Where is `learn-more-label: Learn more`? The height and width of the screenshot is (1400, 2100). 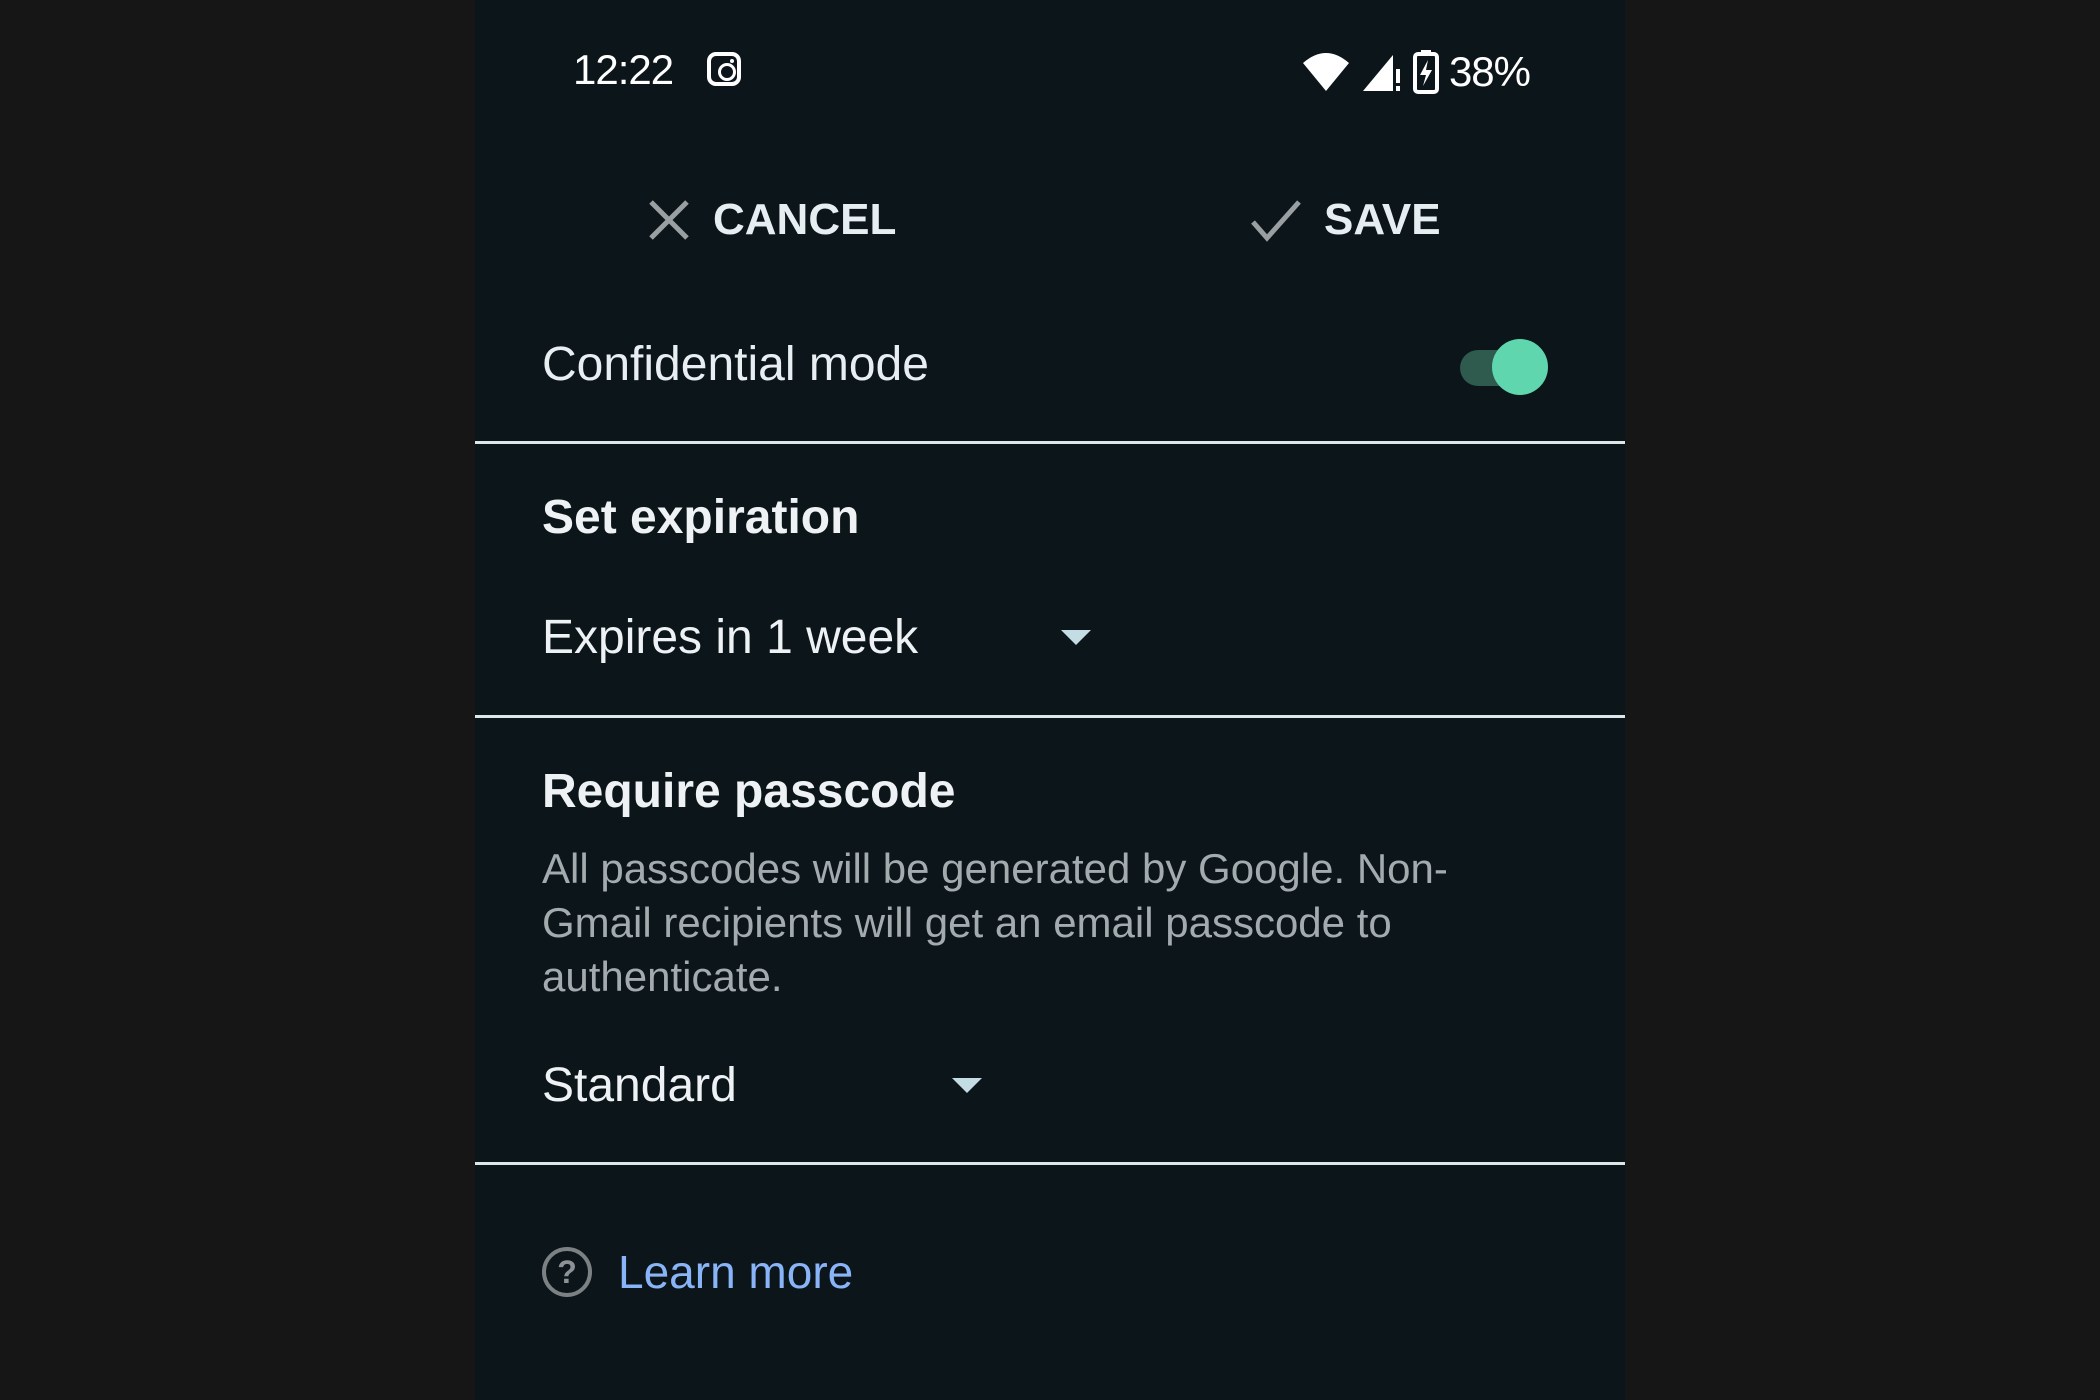
learn-more-label: Learn more is located at coordinates (736, 1272).